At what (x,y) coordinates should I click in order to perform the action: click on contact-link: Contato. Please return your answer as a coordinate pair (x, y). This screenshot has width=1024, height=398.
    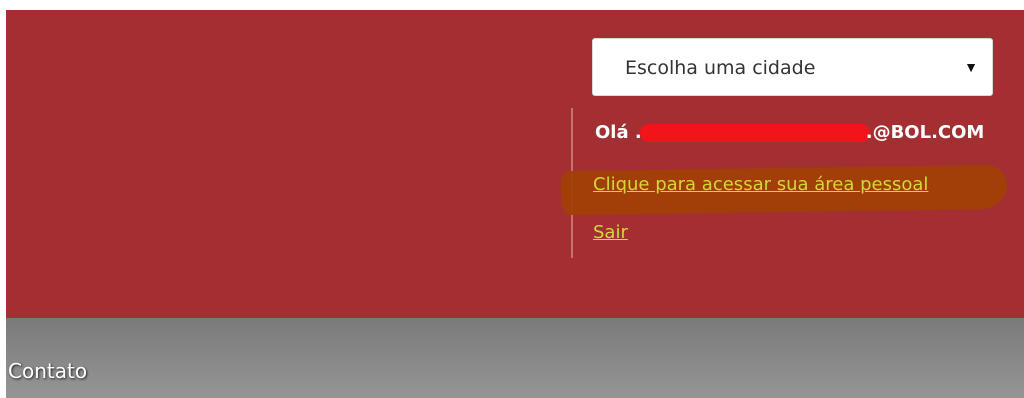
    Looking at the image, I should click on (47, 371).